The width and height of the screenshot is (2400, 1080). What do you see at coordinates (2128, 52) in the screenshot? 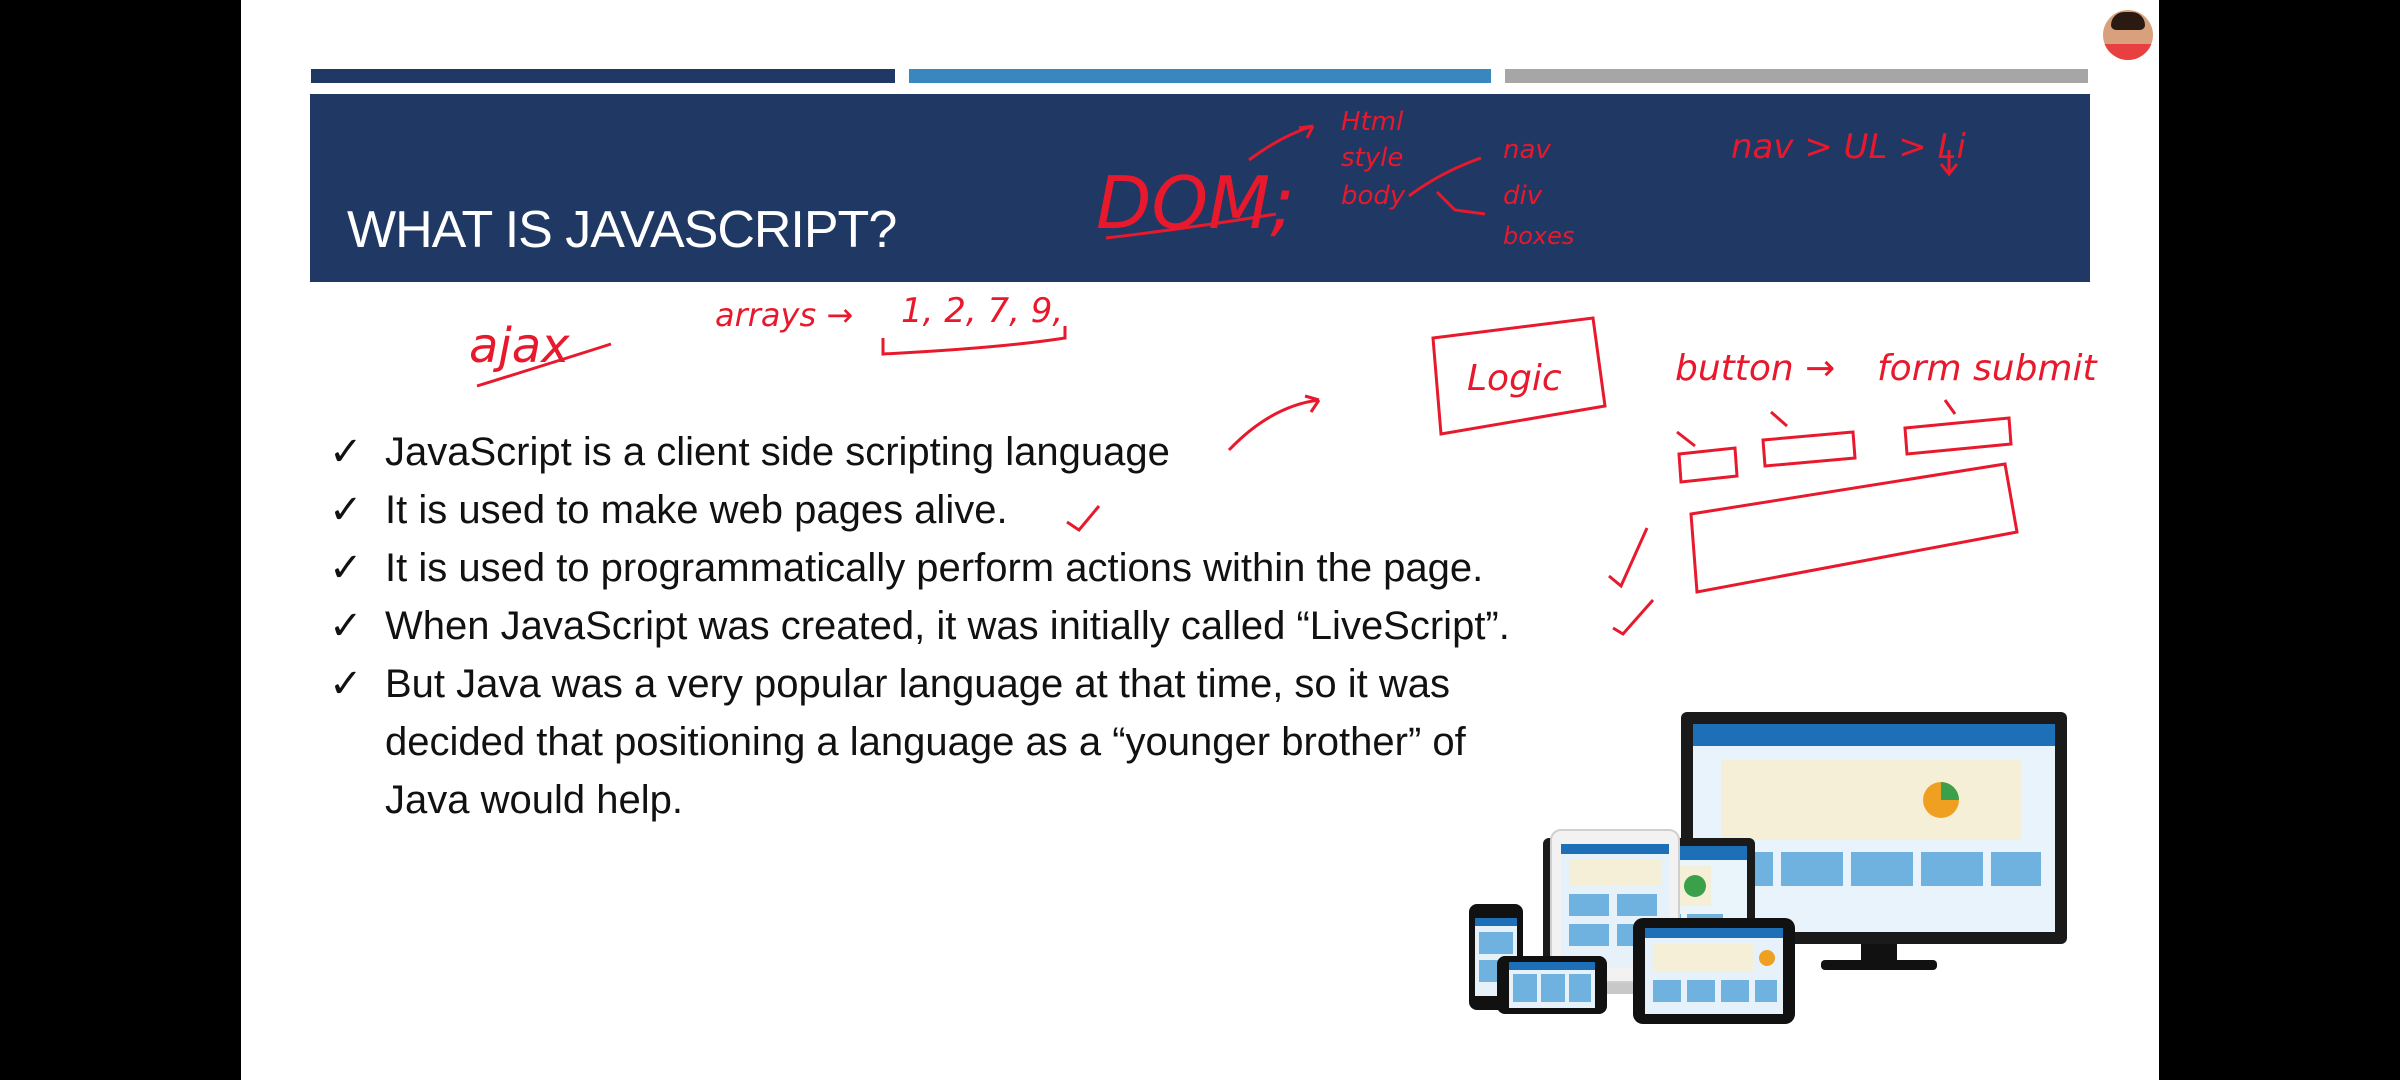
I see `avatar-shirt` at bounding box center [2128, 52].